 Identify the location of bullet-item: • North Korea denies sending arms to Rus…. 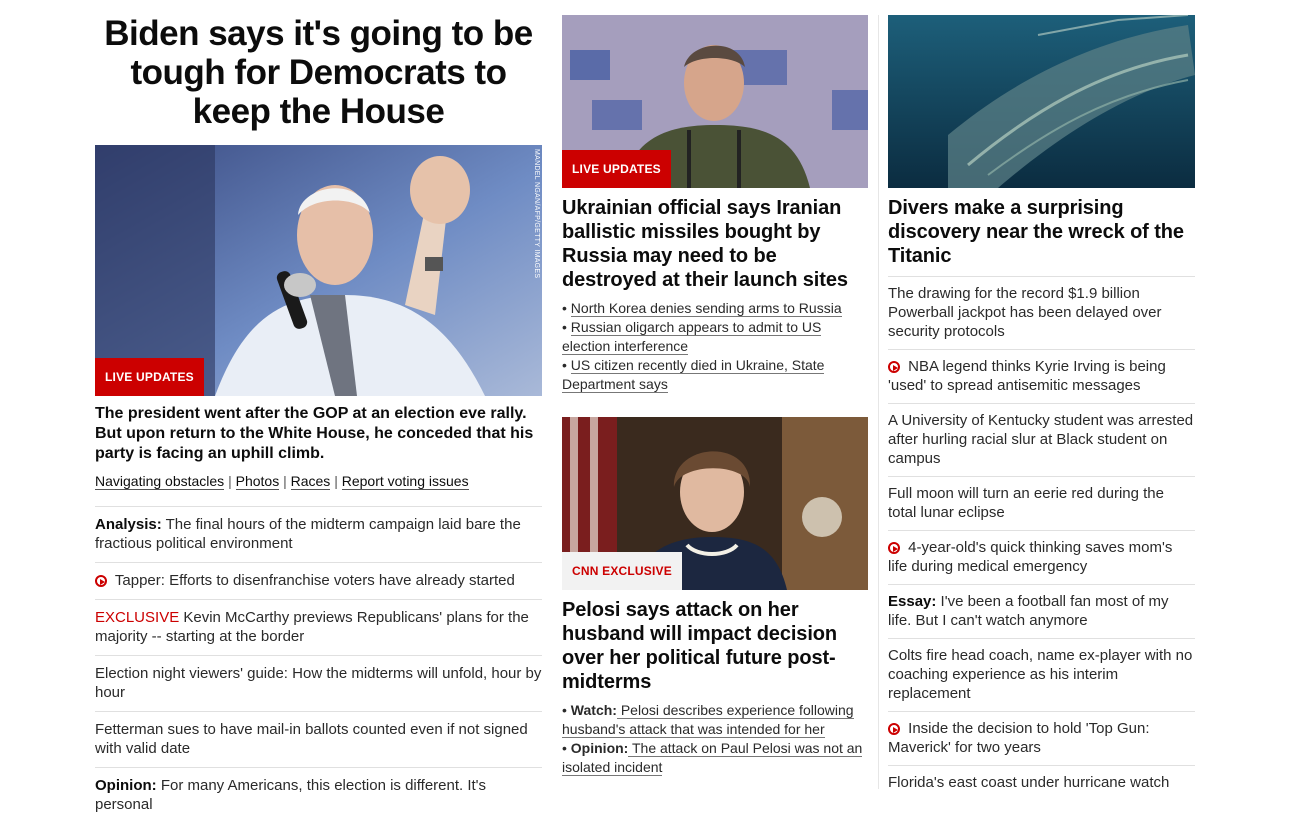
(715, 308).